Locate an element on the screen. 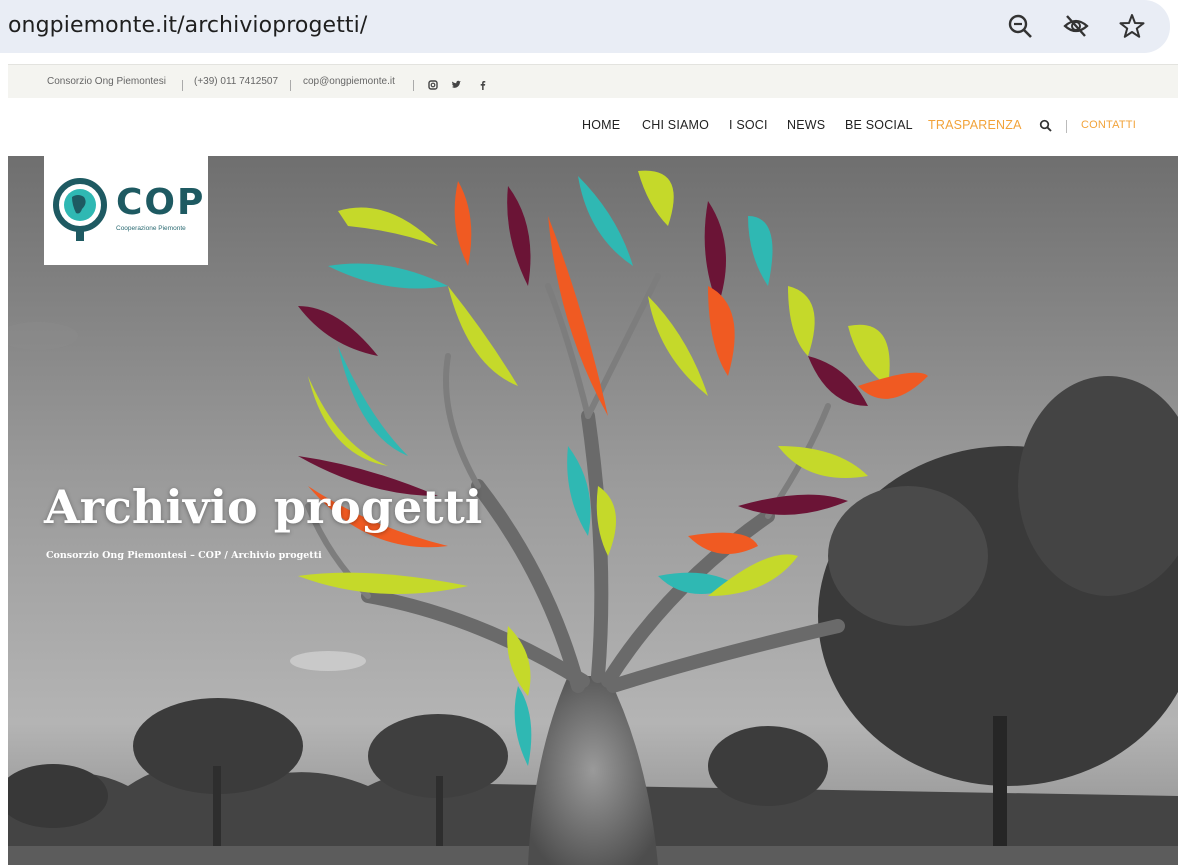 This screenshot has height=865, width=1178. nav-news: NEWS is located at coordinates (806, 125).